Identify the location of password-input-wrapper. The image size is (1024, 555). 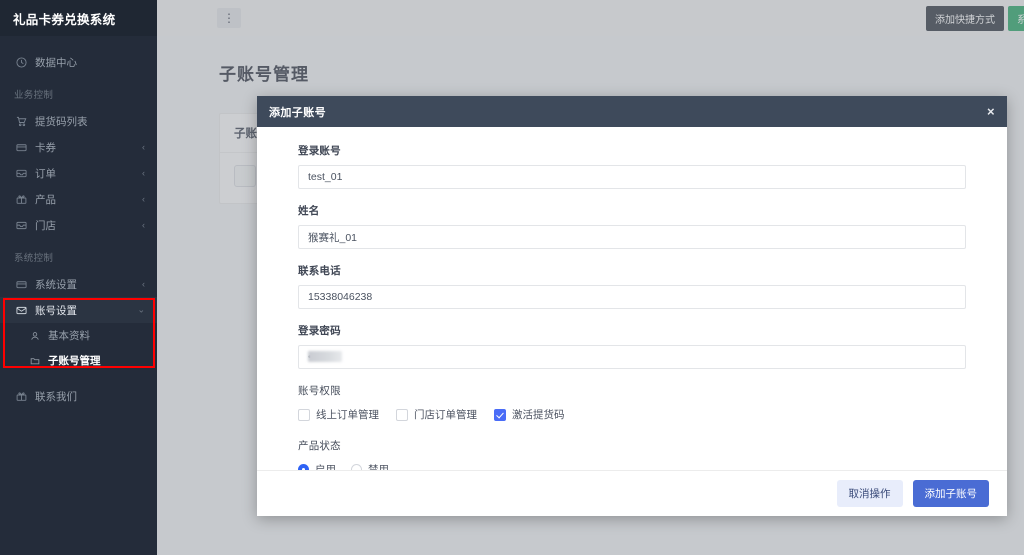
(632, 357).